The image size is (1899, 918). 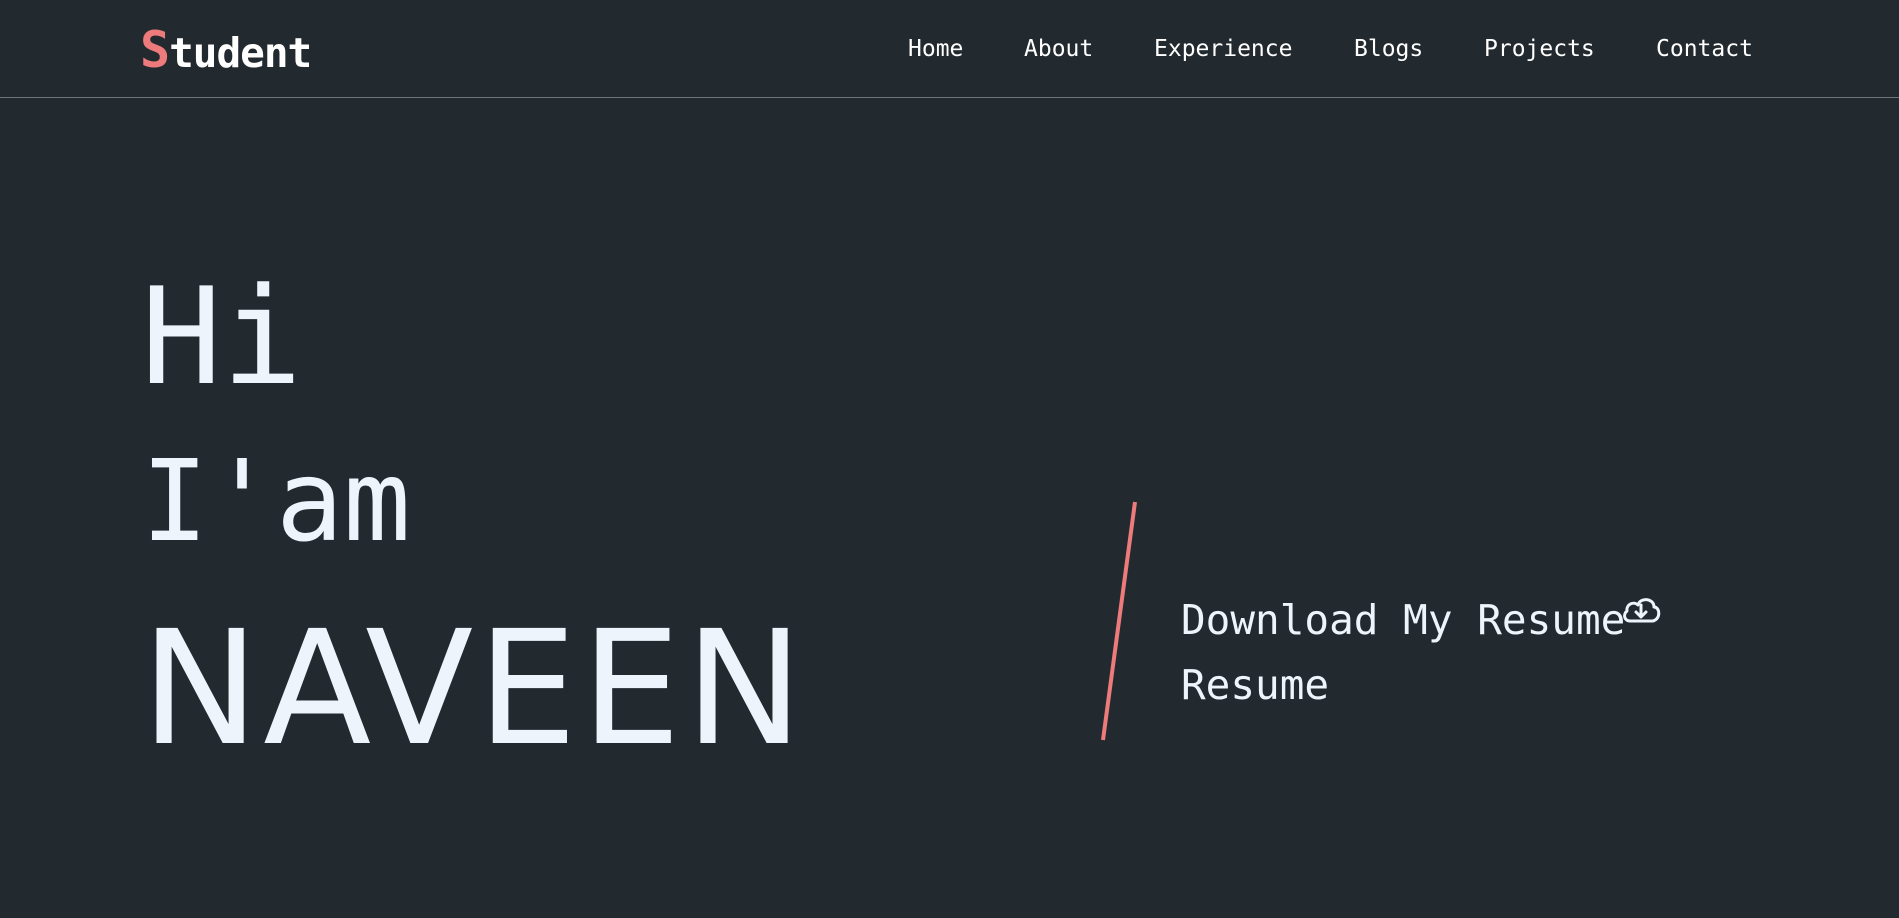 I want to click on site-logo: Student, so click(x=226, y=51).